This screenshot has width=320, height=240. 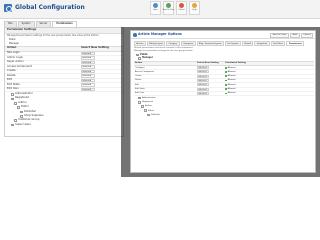 I want to click on help-button: Help, so click(x=194, y=8).